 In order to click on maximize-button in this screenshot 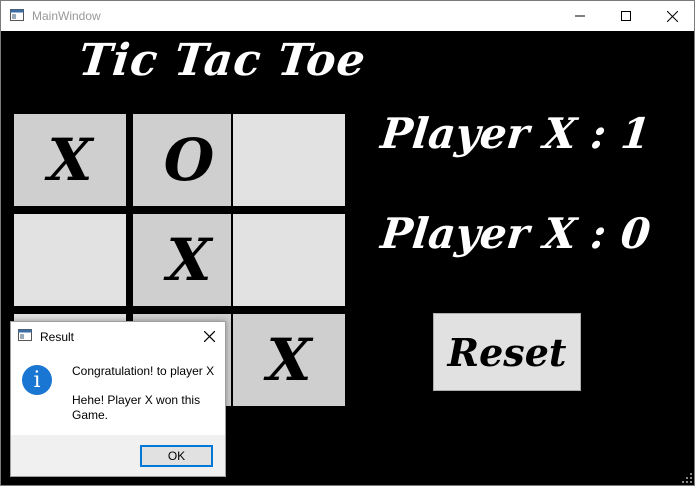, I will do `click(626, 16)`.